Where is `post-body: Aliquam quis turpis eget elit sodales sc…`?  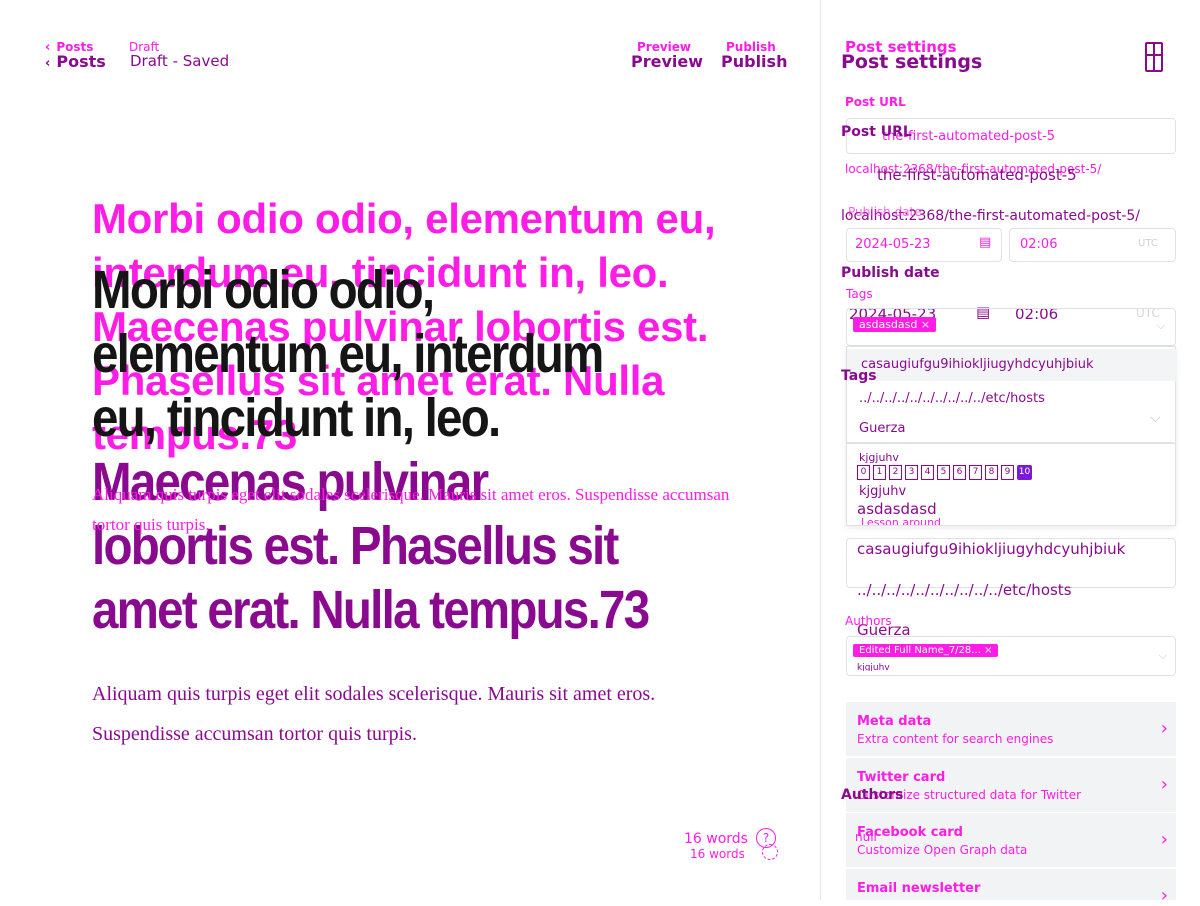
post-body: Aliquam quis turpis eget elit sodales sc… is located at coordinates (392, 714).